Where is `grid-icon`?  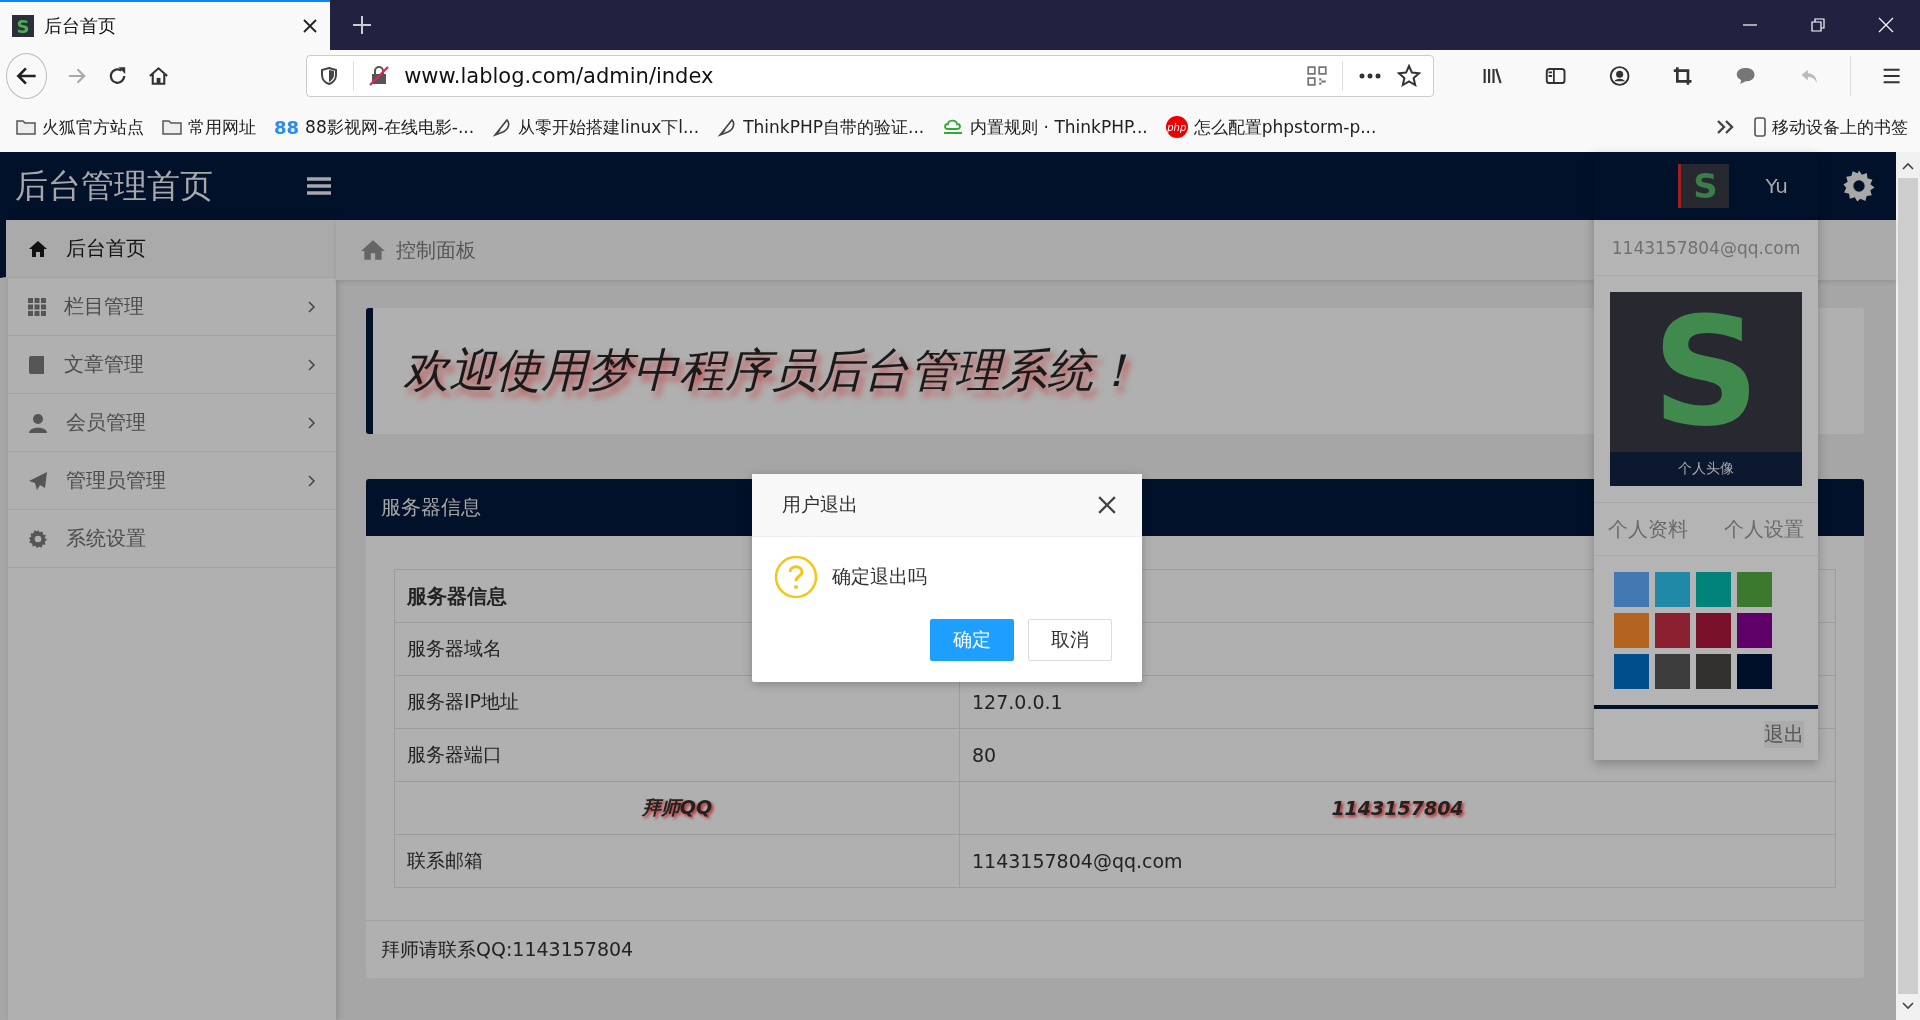
grid-icon is located at coordinates (37, 306).